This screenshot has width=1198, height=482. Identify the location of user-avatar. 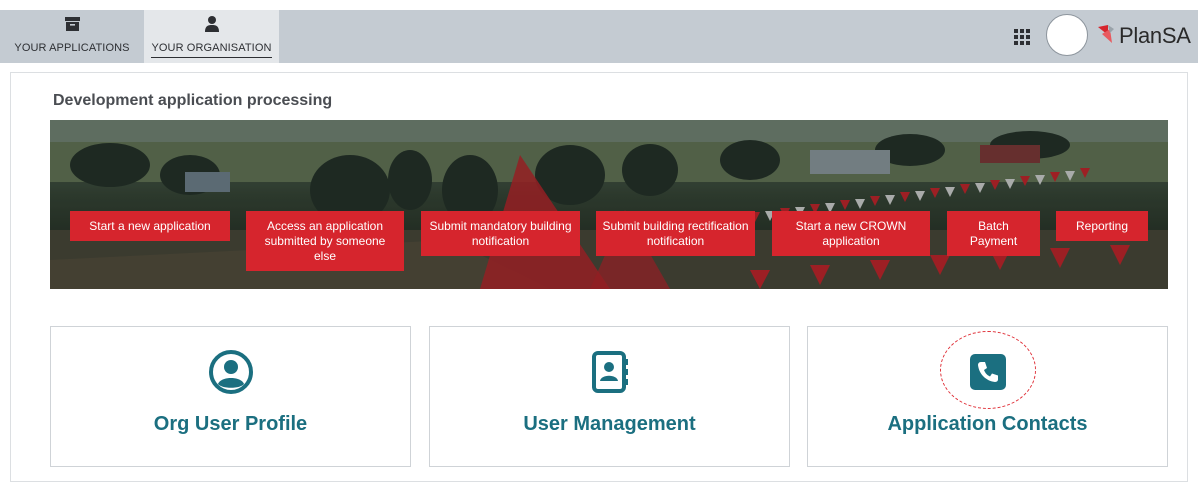
(1067, 35).